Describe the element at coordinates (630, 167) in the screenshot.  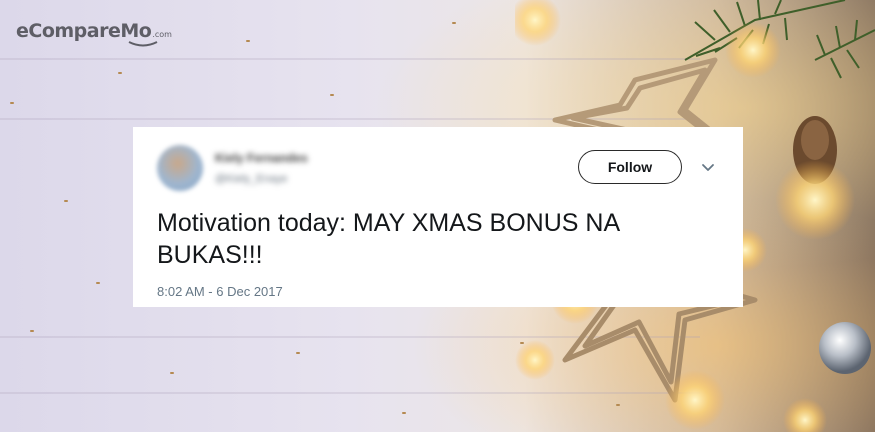
I see `follow-button: Follow` at that location.